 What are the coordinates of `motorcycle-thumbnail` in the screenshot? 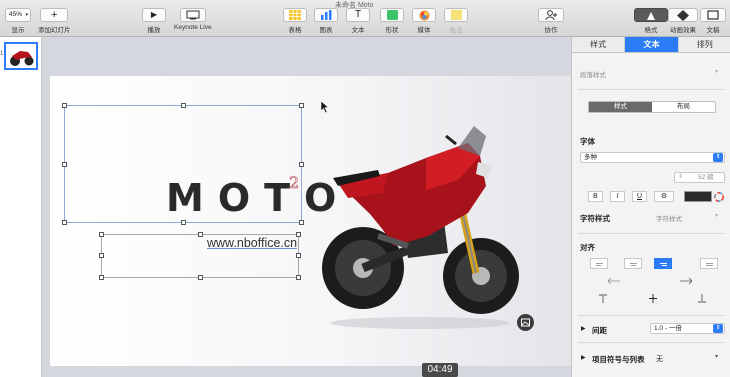 It's located at (22, 58).